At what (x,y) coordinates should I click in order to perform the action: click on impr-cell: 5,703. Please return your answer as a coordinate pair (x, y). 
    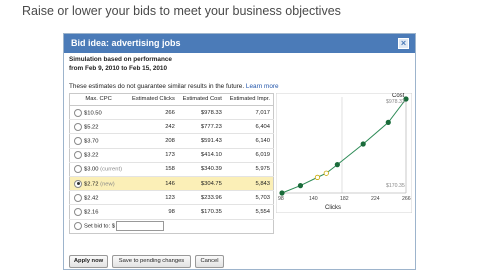
    Looking at the image, I should click on (249, 197).